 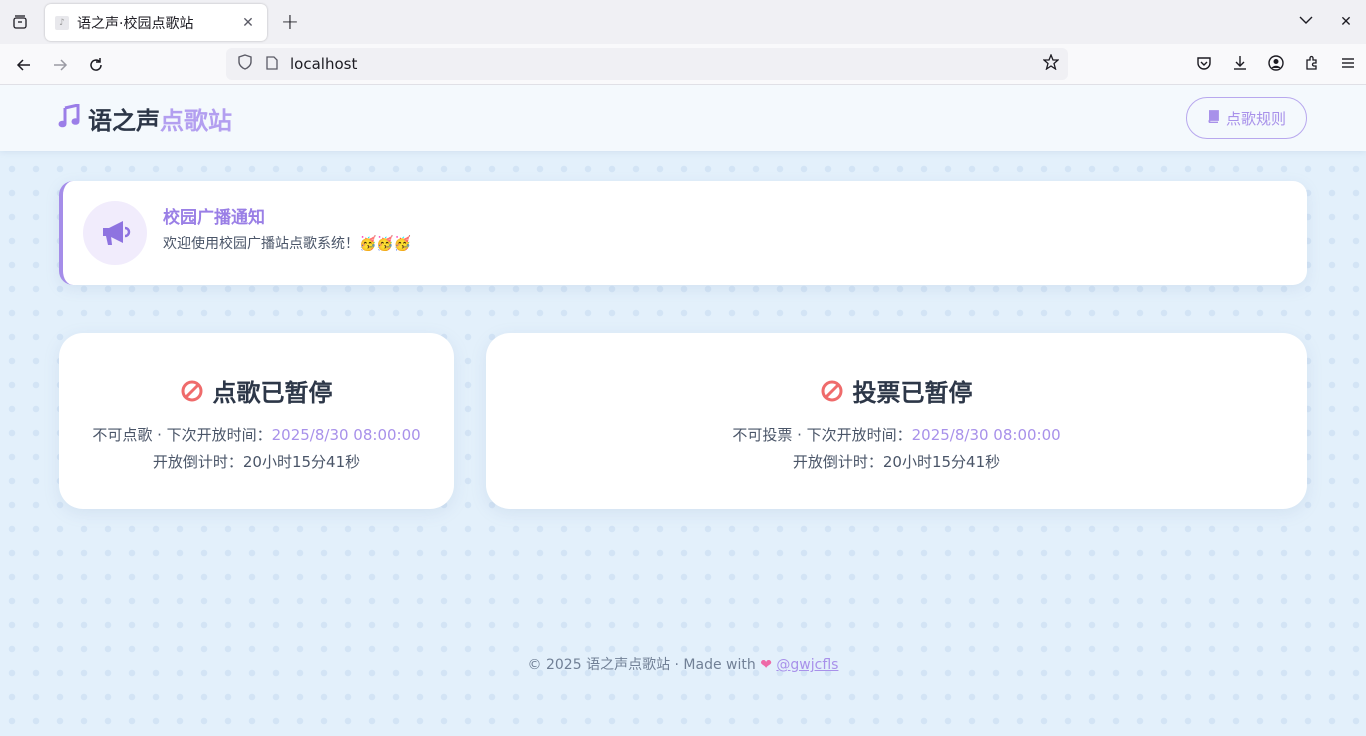 I want to click on song-rules-button: 点歌规则, so click(x=1246, y=118).